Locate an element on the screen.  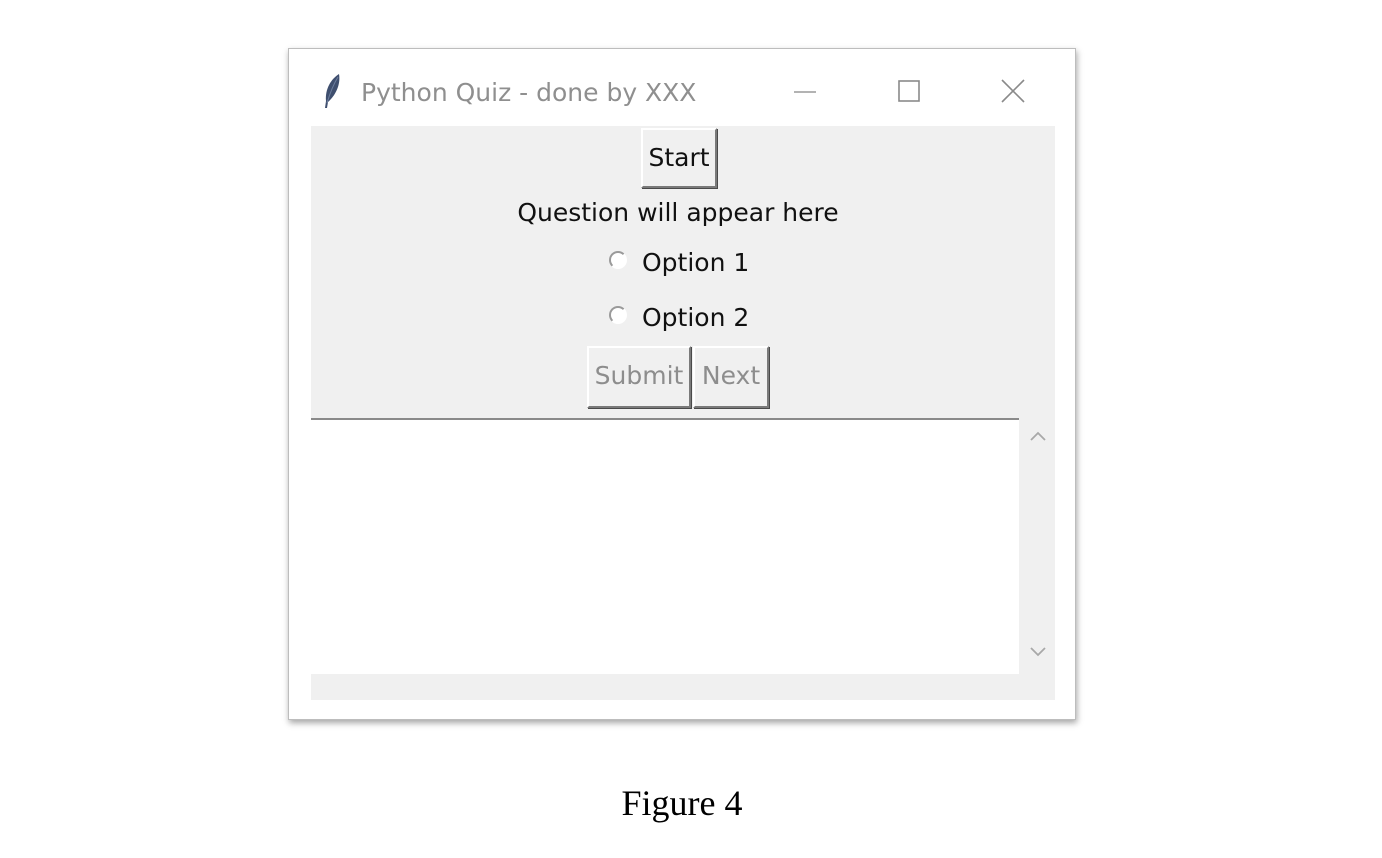
maximize-button is located at coordinates (909, 91).